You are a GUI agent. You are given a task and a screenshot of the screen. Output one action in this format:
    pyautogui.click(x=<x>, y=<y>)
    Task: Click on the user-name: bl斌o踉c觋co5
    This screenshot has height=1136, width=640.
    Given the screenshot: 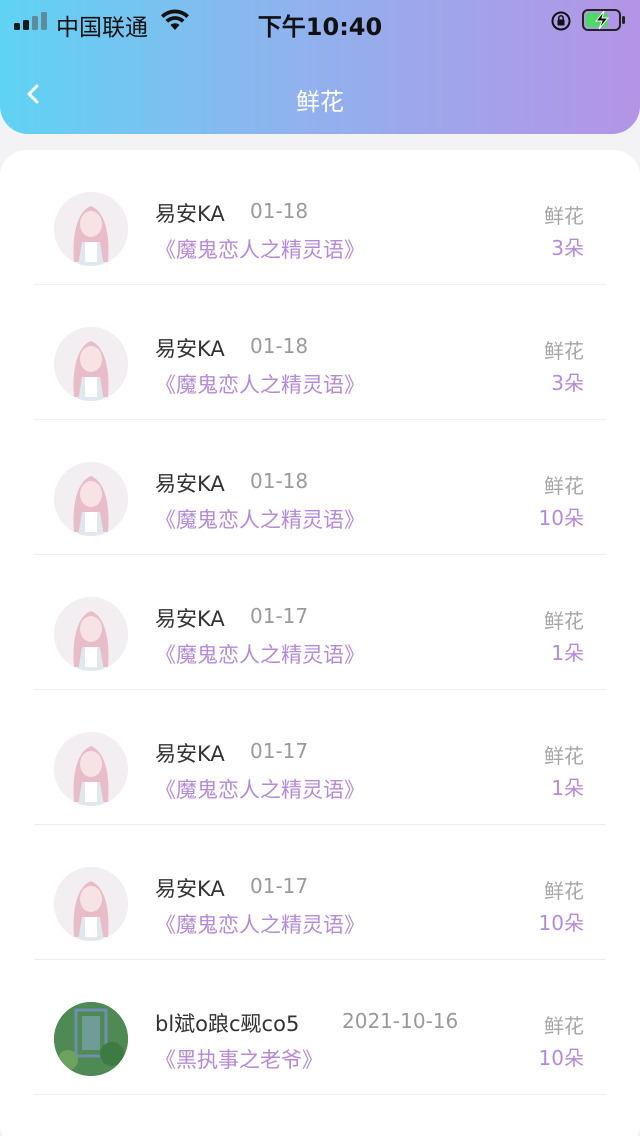 What is the action you would take?
    pyautogui.click(x=227, y=1024)
    